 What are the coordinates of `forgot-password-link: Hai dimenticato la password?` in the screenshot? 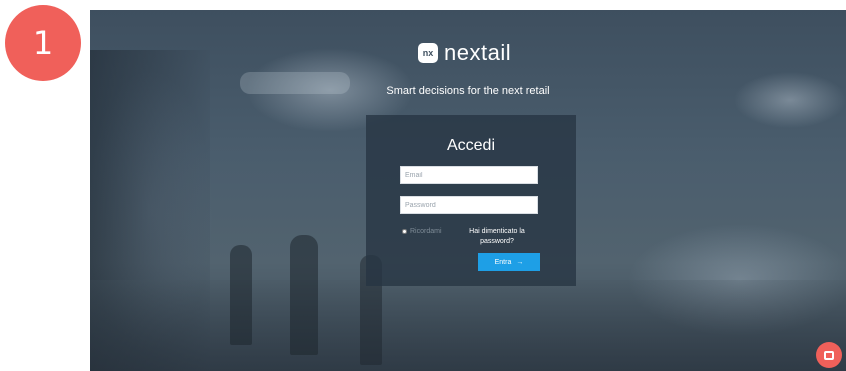 It's located at (497, 237).